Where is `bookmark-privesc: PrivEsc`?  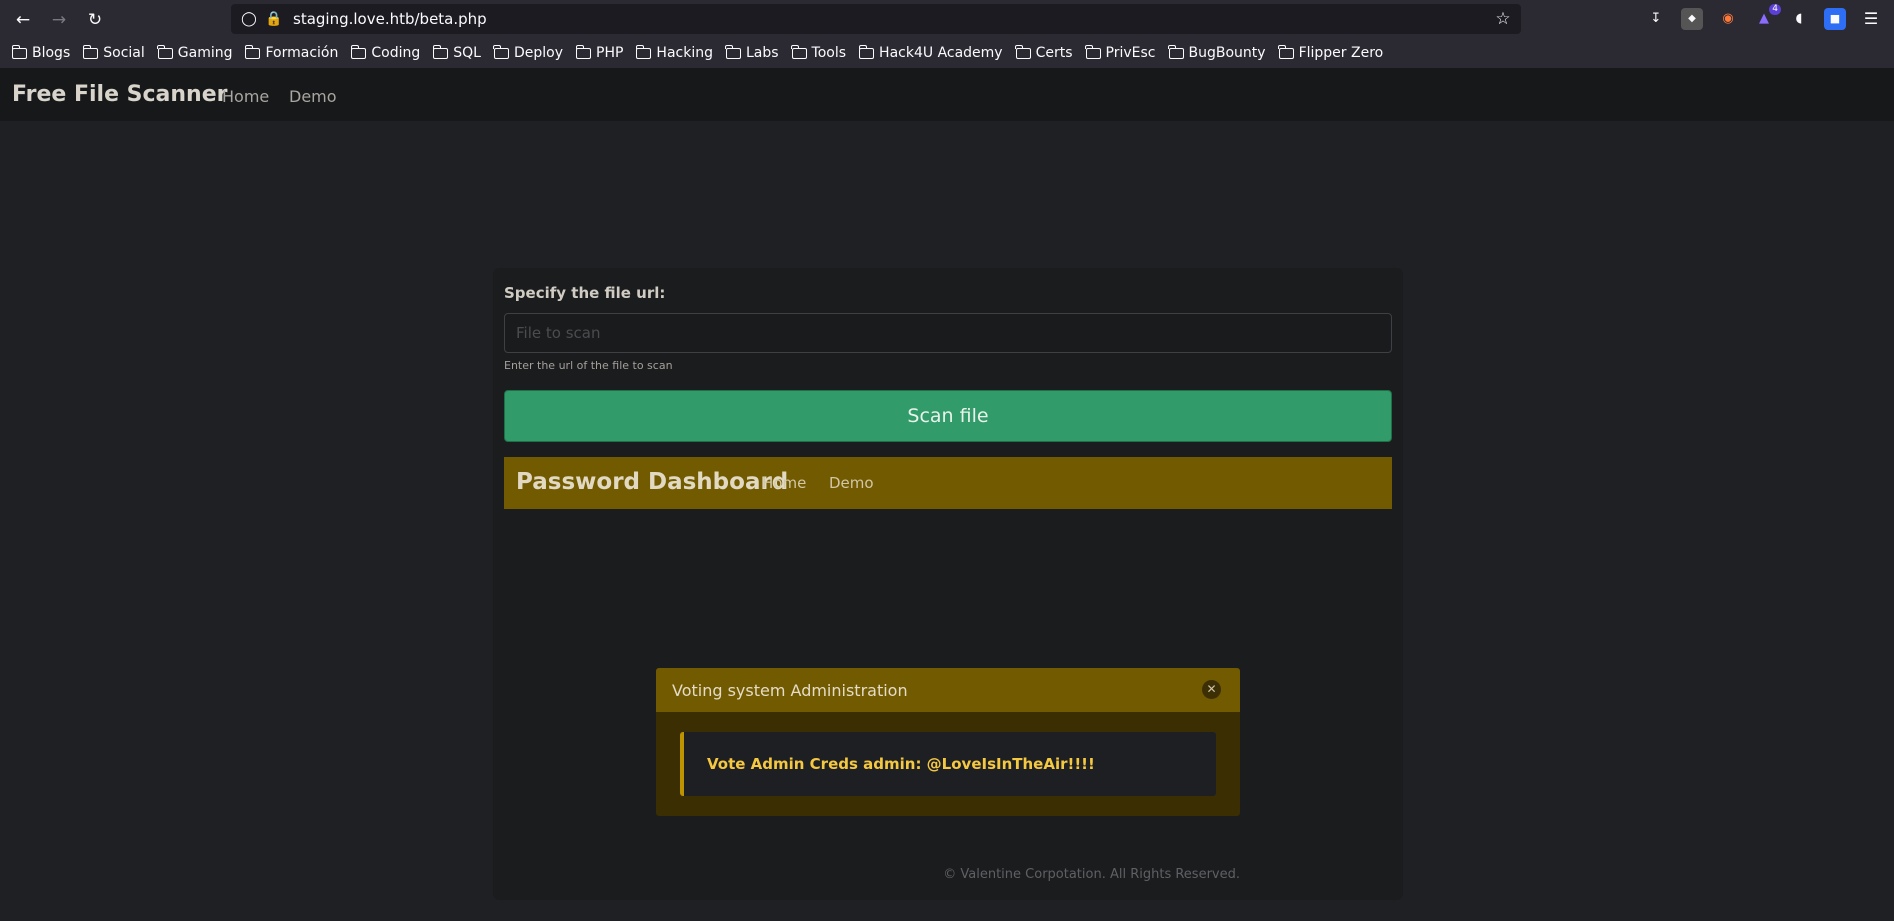 bookmark-privesc: PrivEsc is located at coordinates (1120, 52).